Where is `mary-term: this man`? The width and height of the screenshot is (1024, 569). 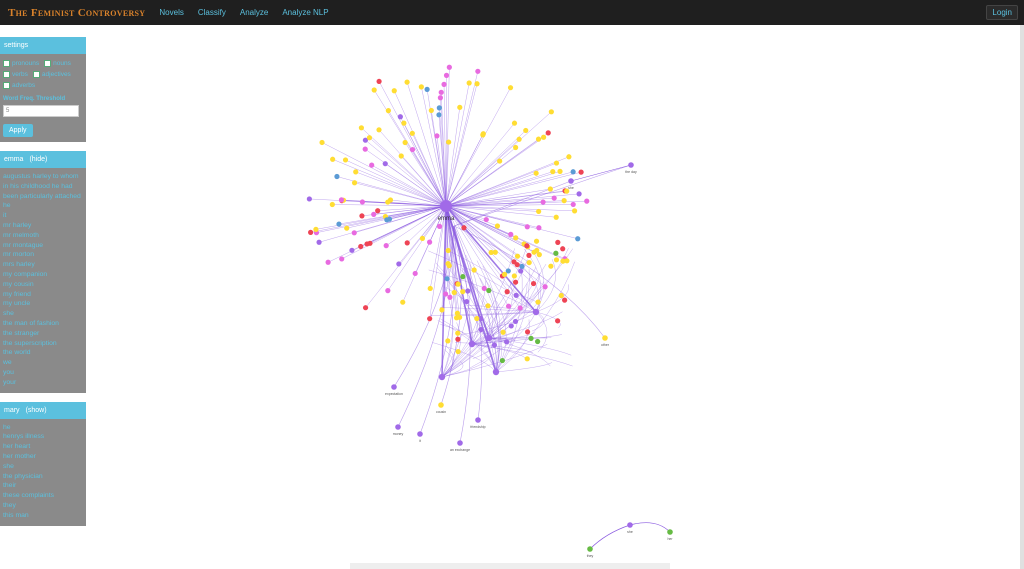 mary-term: this man is located at coordinates (43, 516).